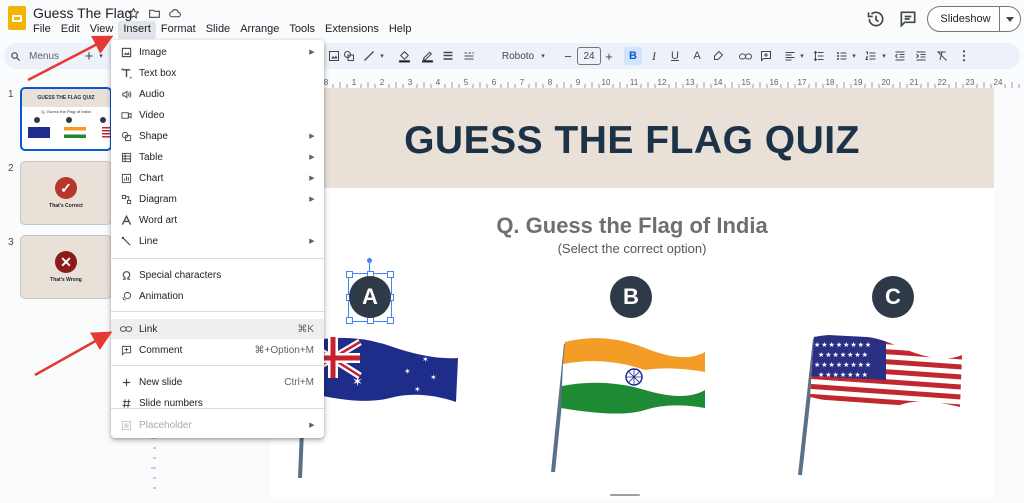 This screenshot has width=1024, height=503. What do you see at coordinates (217, 115) in the screenshot?
I see `insert-menu-item-video: Video` at bounding box center [217, 115].